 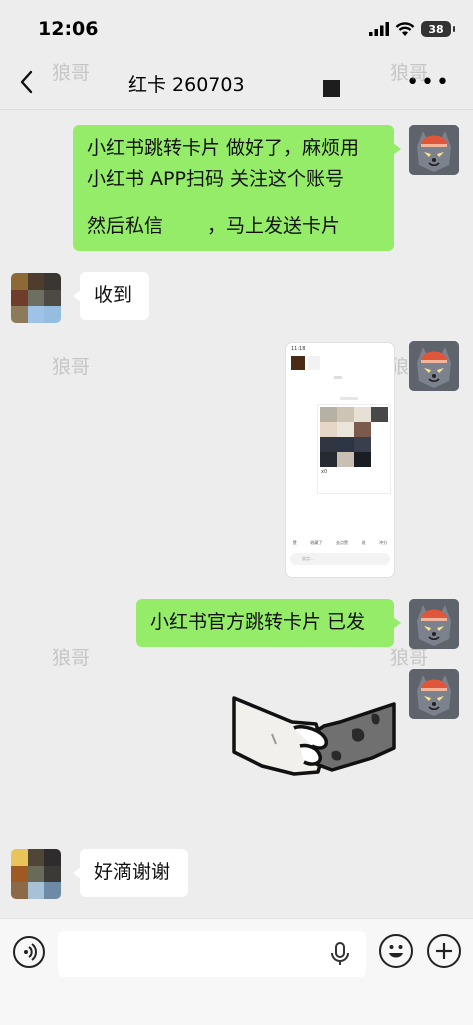 I want to click on battery-level: 38, so click(x=436, y=29).